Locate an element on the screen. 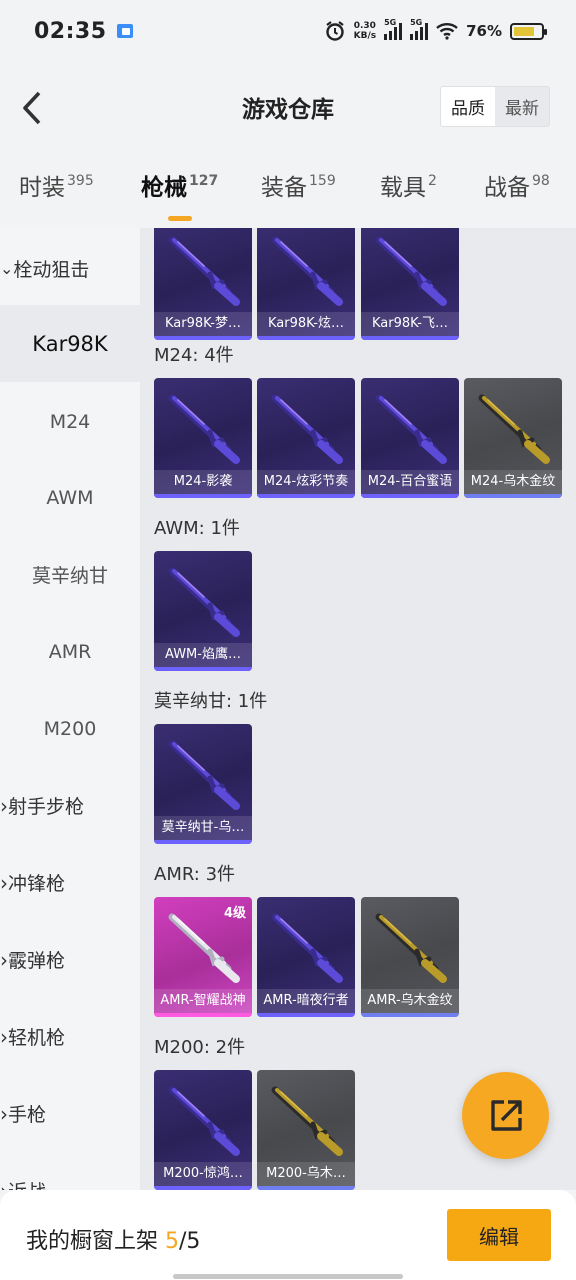 The height and width of the screenshot is (1280, 576). sort-latest-button: 最新 is located at coordinates (522, 106).